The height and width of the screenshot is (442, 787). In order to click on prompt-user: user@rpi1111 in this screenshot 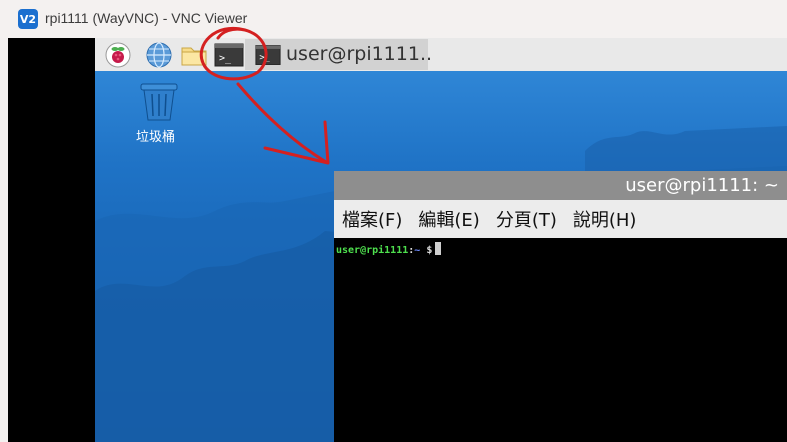, I will do `click(372, 250)`.